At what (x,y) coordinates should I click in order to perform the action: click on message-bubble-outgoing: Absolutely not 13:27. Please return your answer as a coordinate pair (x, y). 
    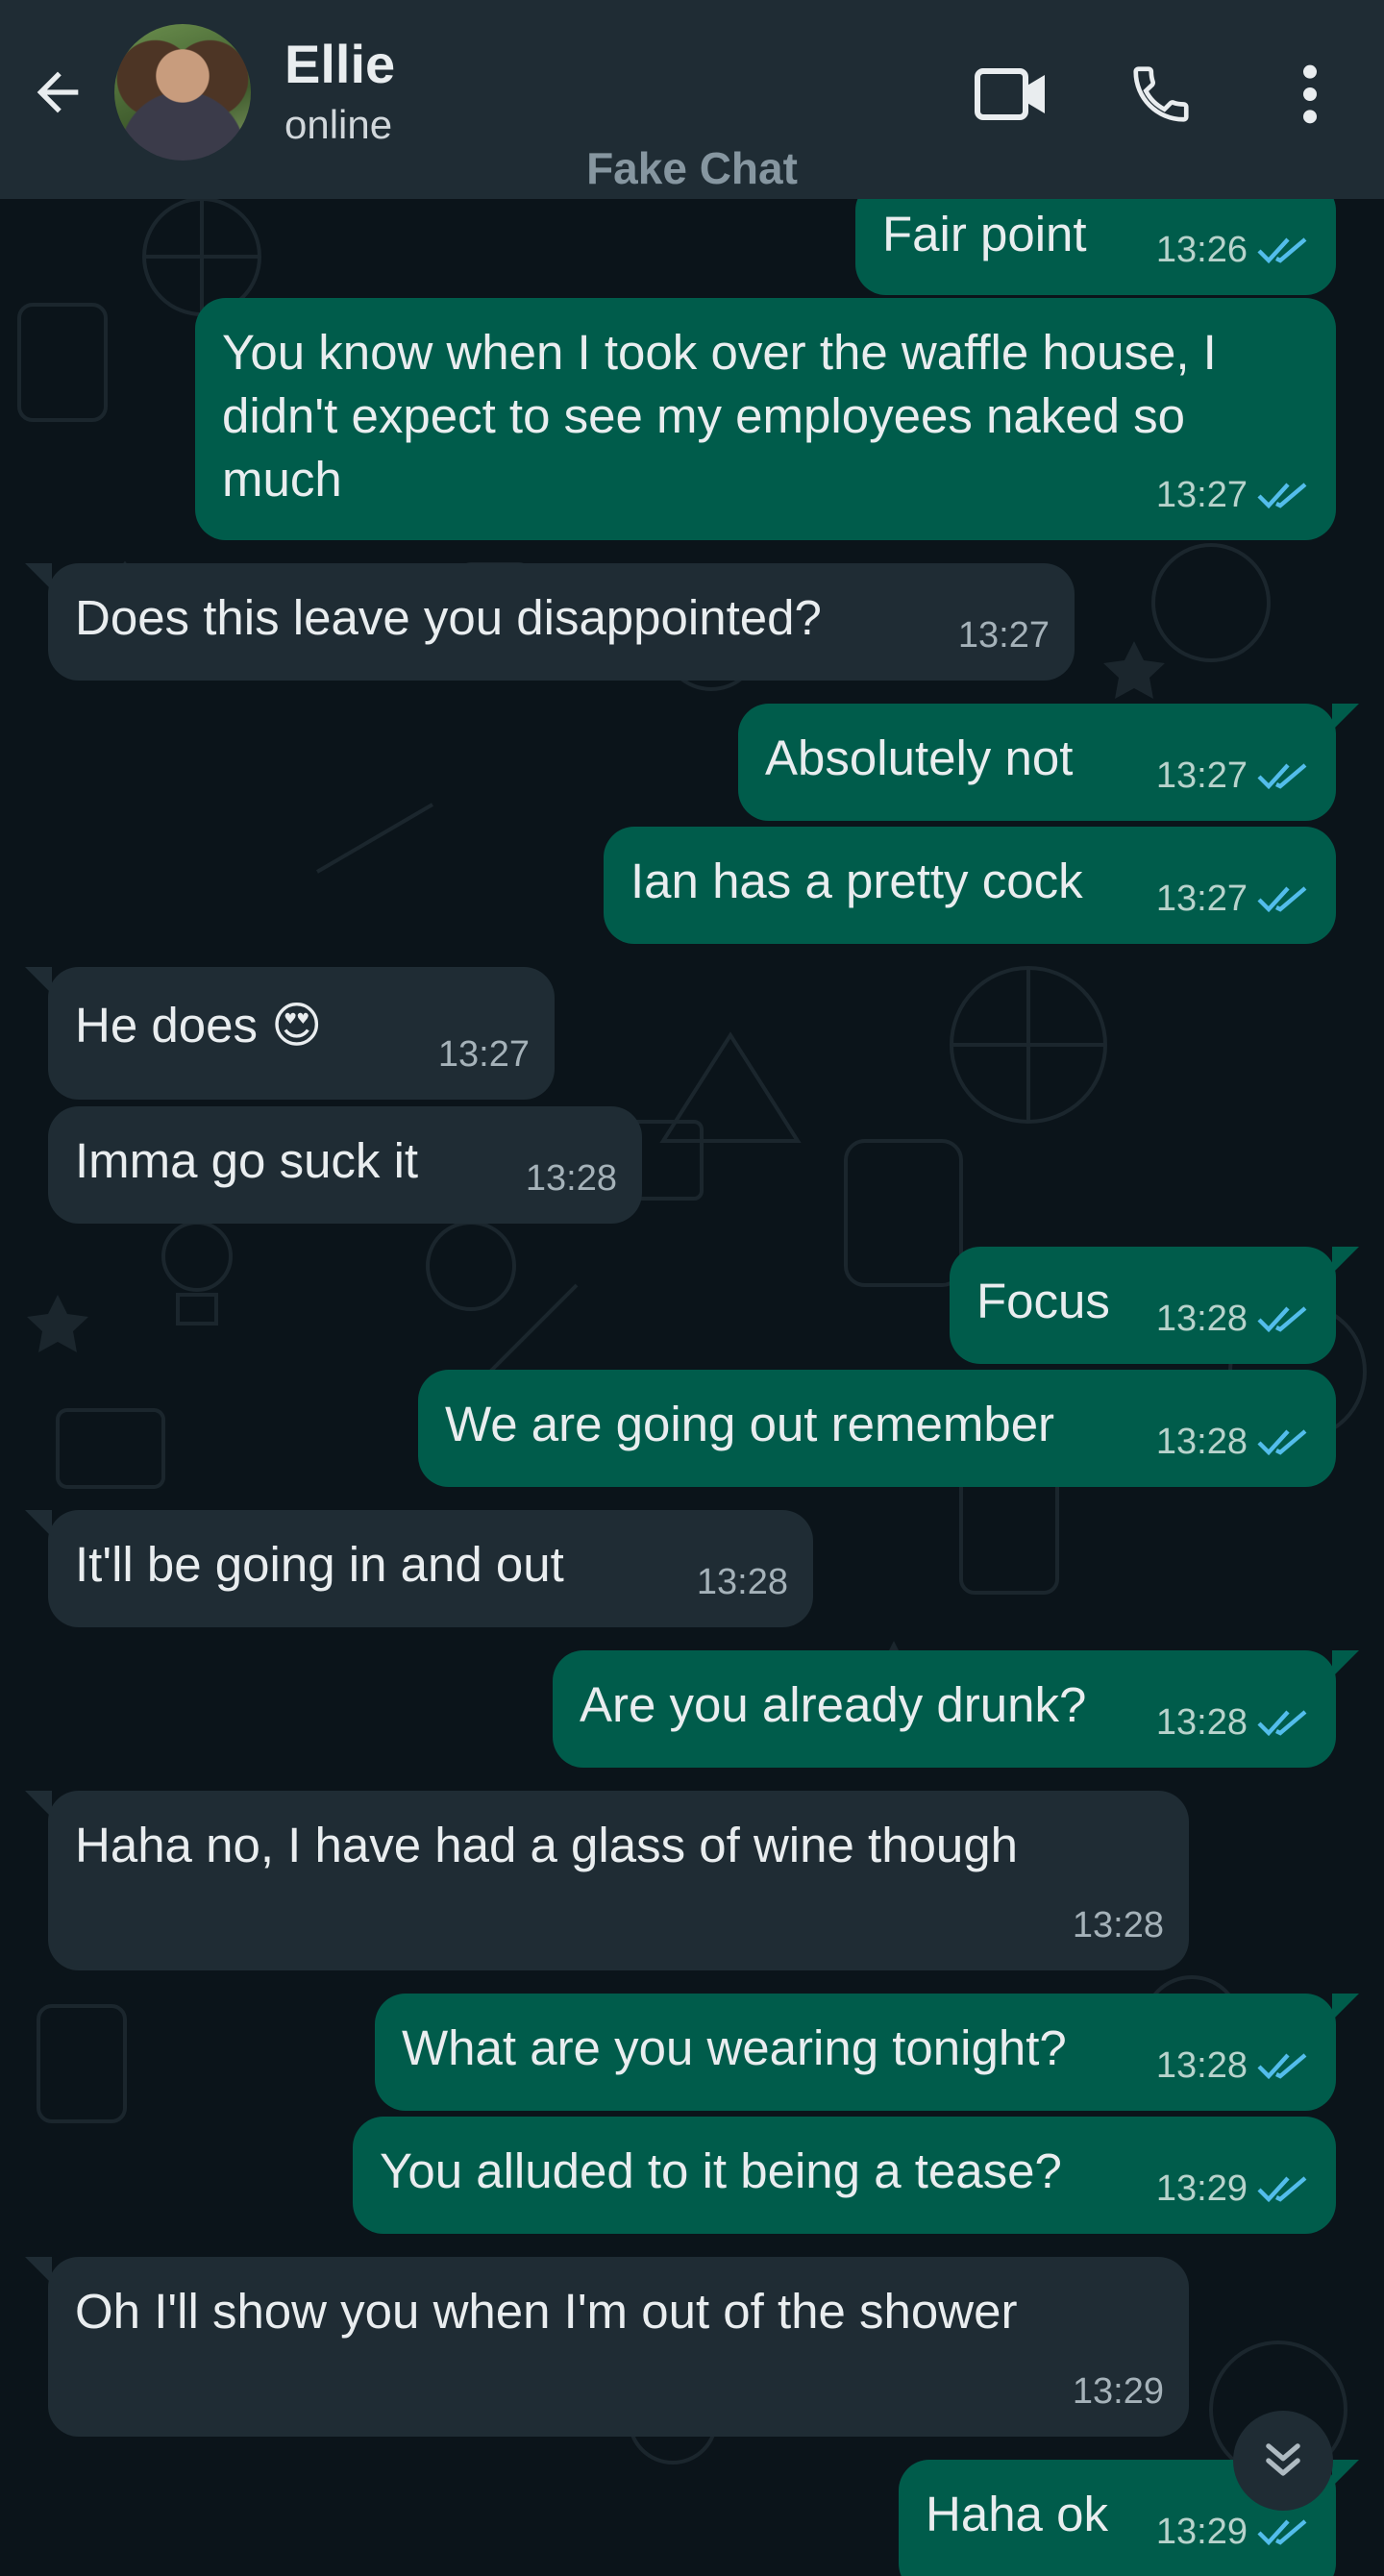
    Looking at the image, I should click on (1048, 762).